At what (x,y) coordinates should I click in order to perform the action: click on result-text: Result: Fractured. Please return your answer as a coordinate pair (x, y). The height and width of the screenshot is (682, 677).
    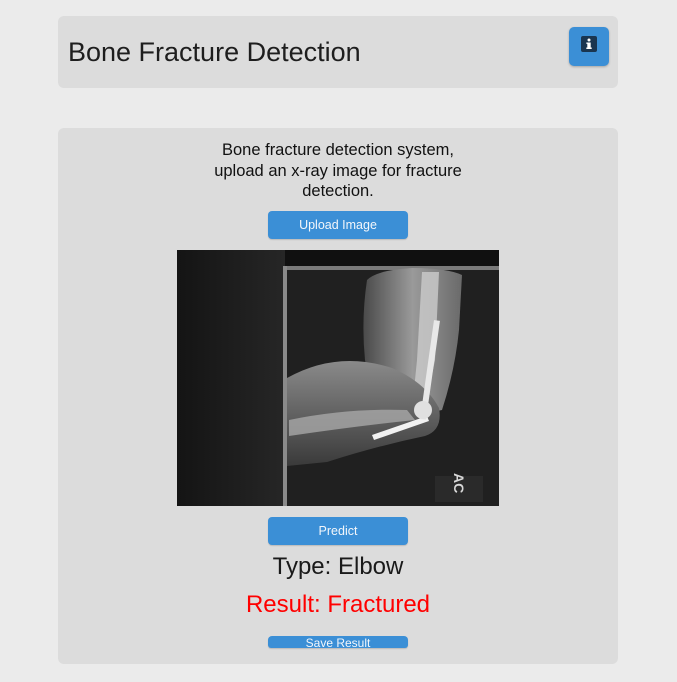
    Looking at the image, I should click on (338, 604).